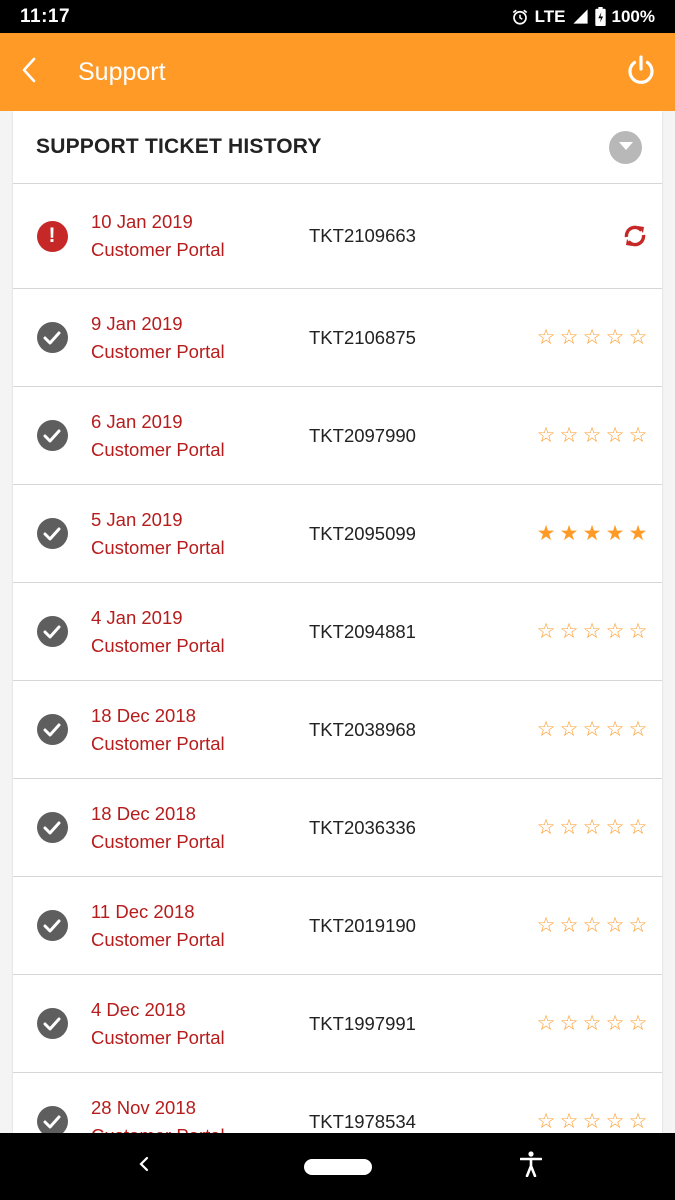 Image resolution: width=675 pixels, height=1200 pixels. Describe the element at coordinates (641, 72) in the screenshot. I see `logout-button` at that location.